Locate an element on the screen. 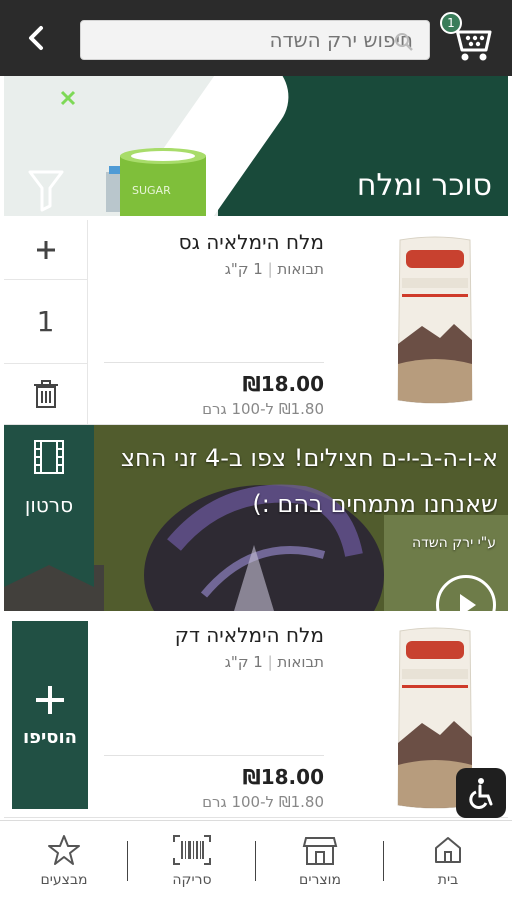 Image resolution: width=512 pixels, height=900 pixels. trash-icon is located at coordinates (45, 394).